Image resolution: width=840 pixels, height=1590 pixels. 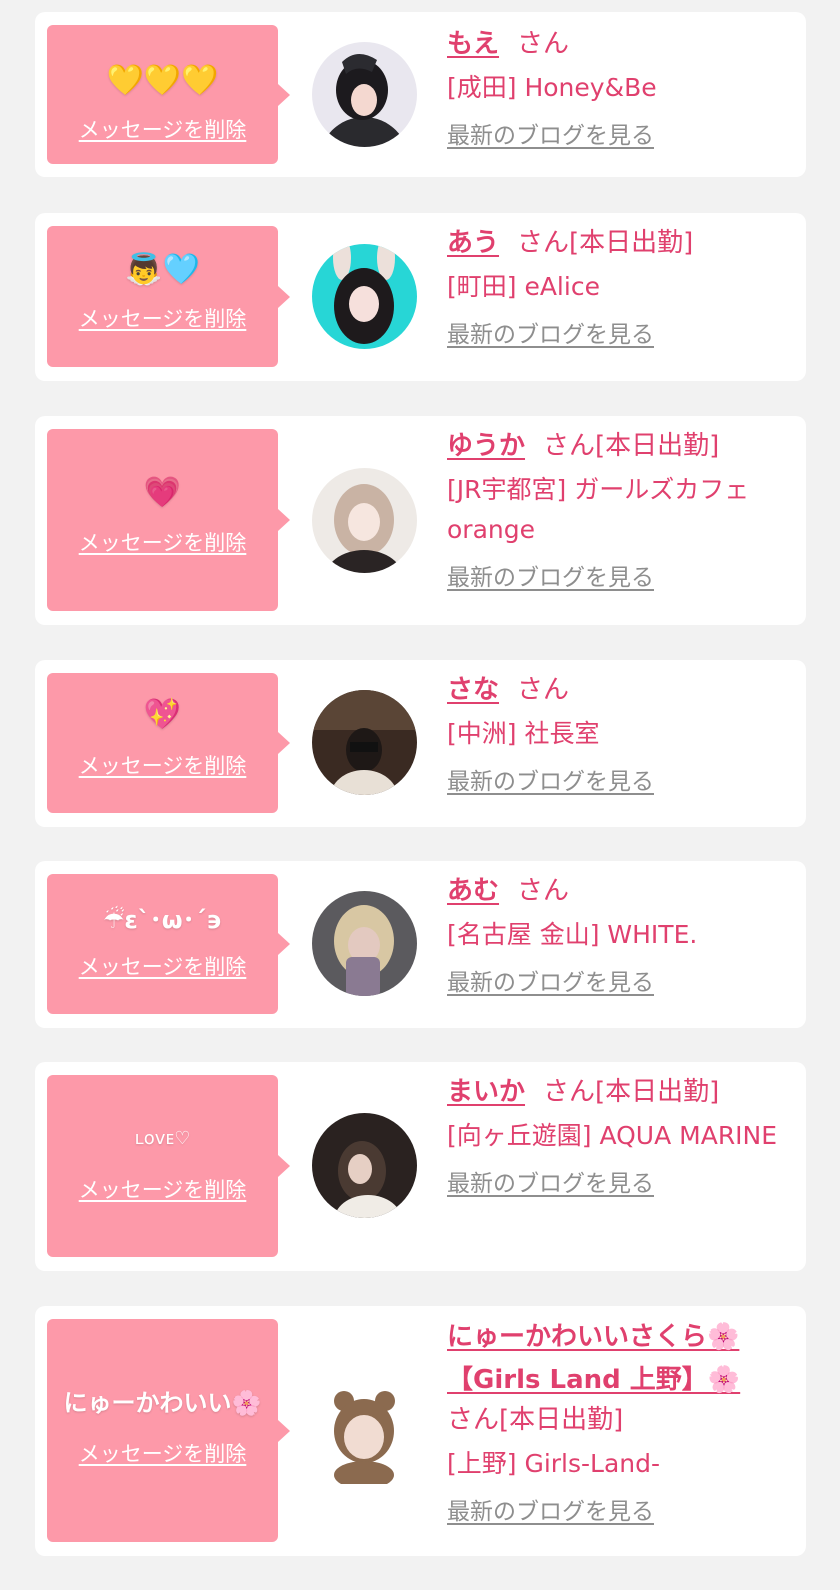 I want to click on name-line: にゅーかわいいさくら🌸【Girls Land 上野】🌸, so click(x=617, y=1359).